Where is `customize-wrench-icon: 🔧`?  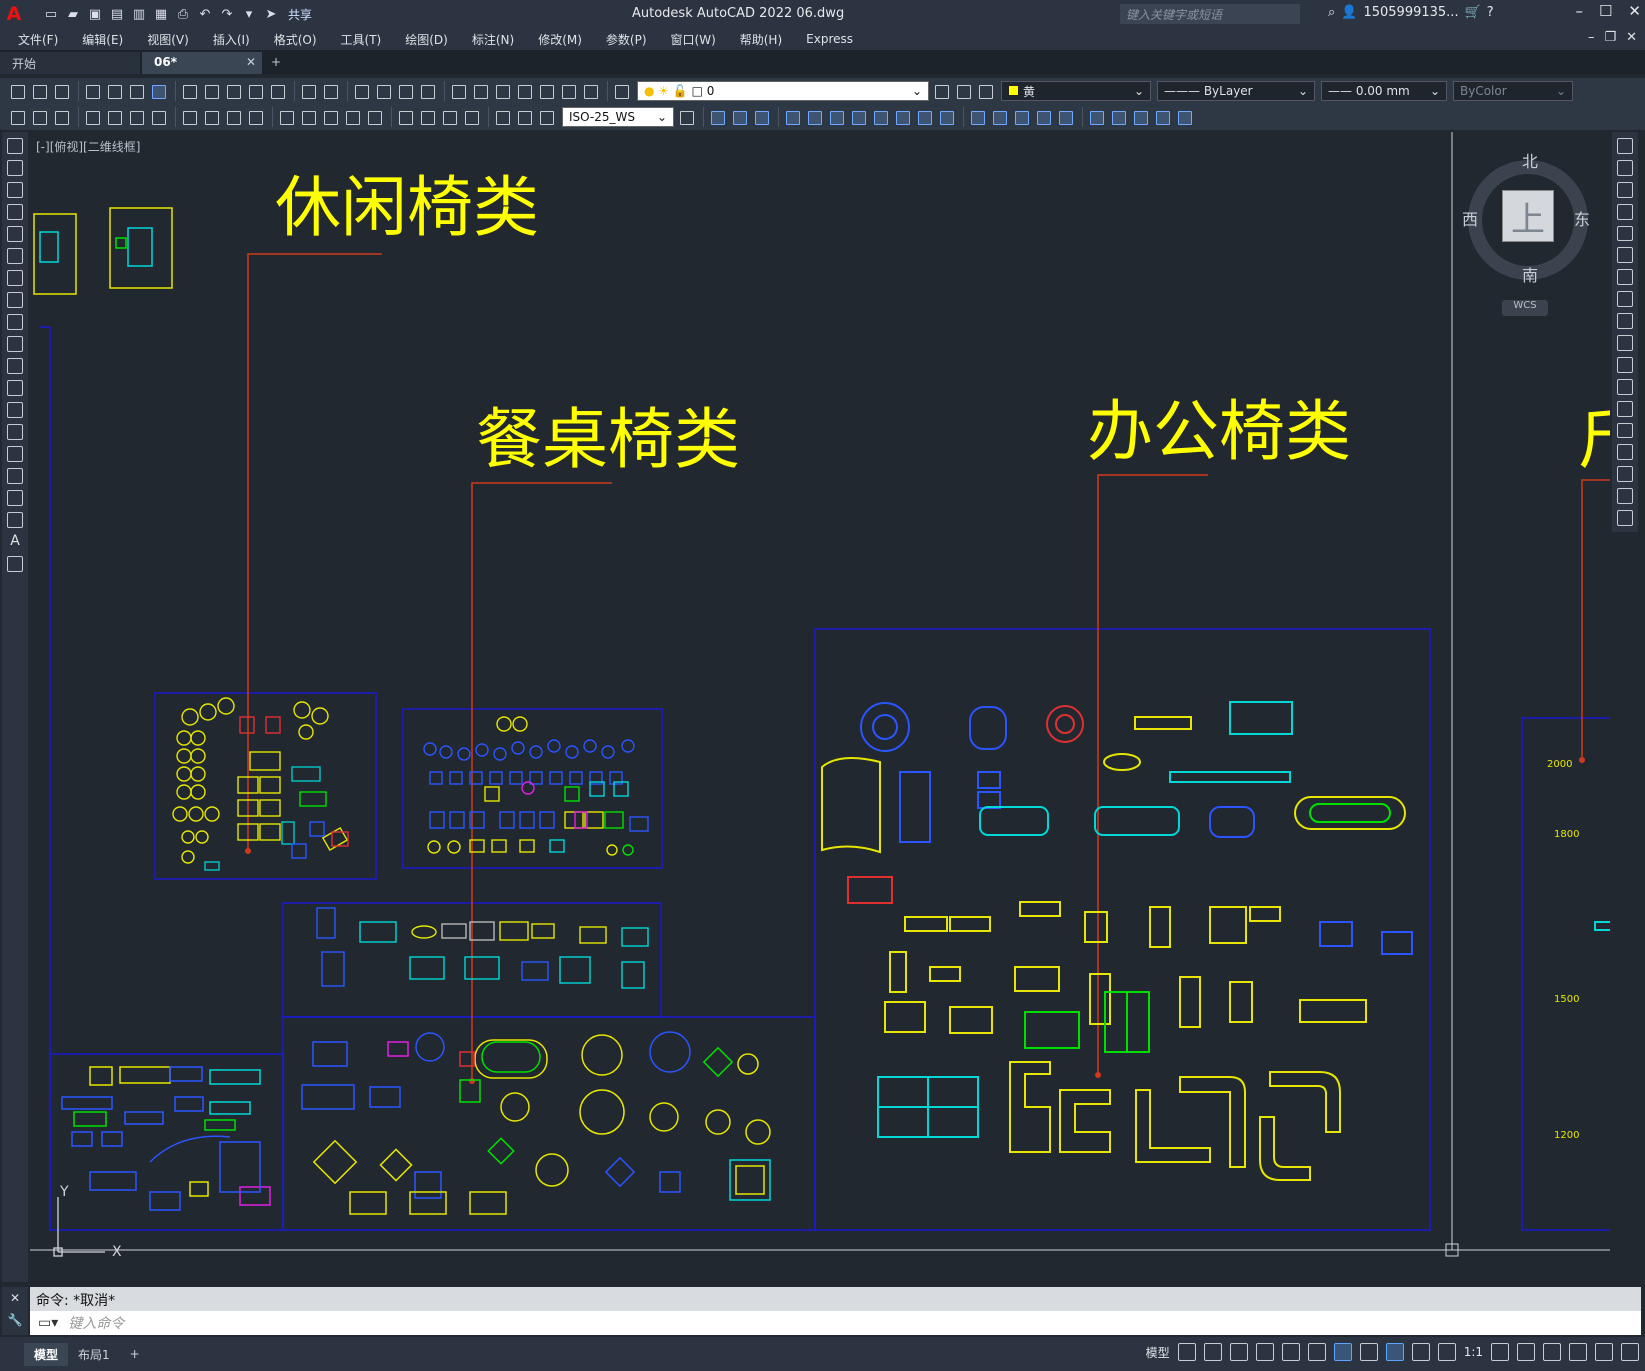 customize-wrench-icon: 🔧 is located at coordinates (15, 1320).